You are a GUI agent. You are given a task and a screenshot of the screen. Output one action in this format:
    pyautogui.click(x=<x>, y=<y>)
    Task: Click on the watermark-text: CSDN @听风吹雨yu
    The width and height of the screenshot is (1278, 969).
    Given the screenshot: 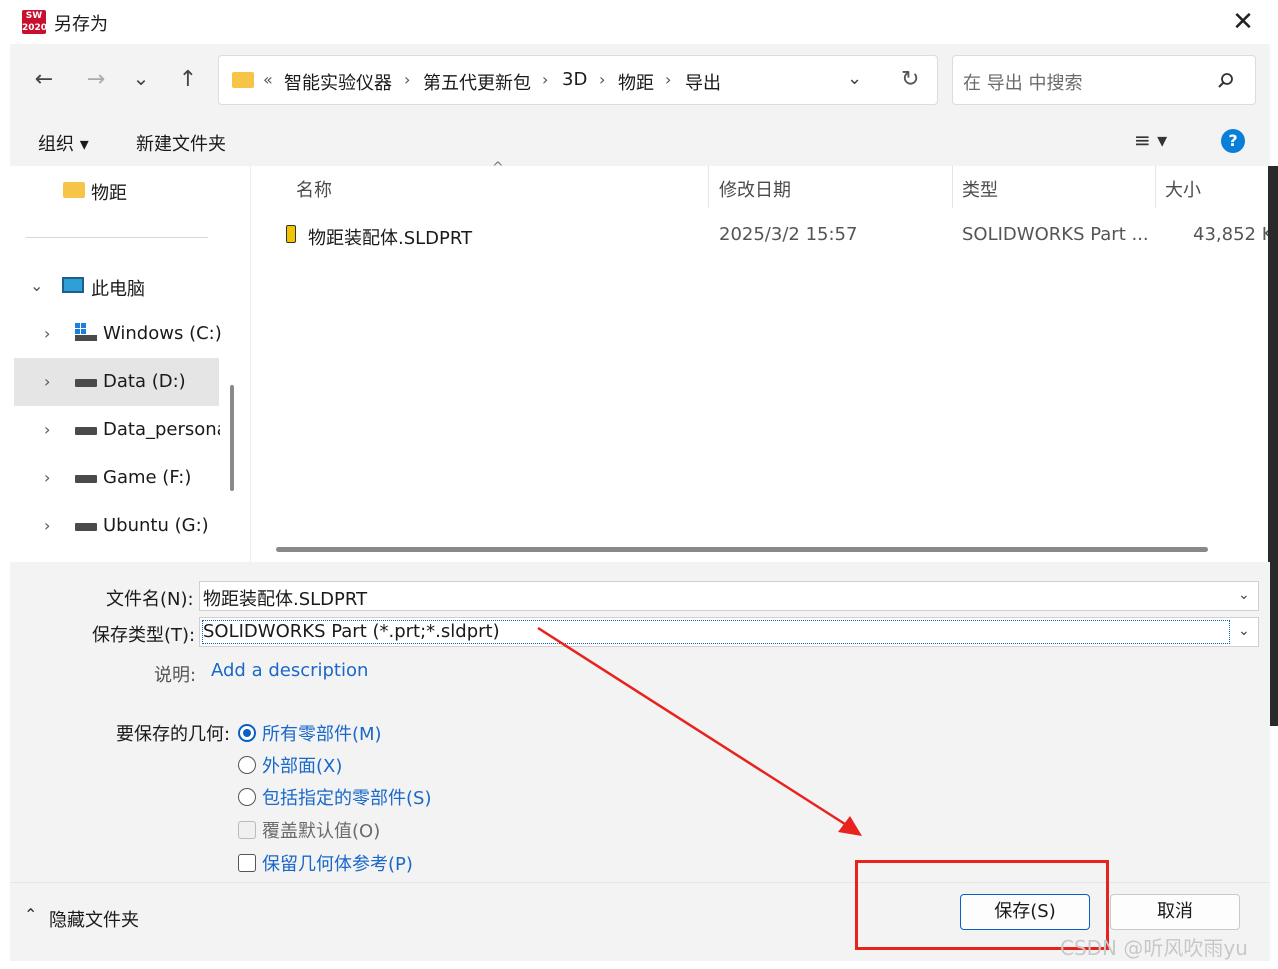 What is the action you would take?
    pyautogui.click(x=1154, y=948)
    